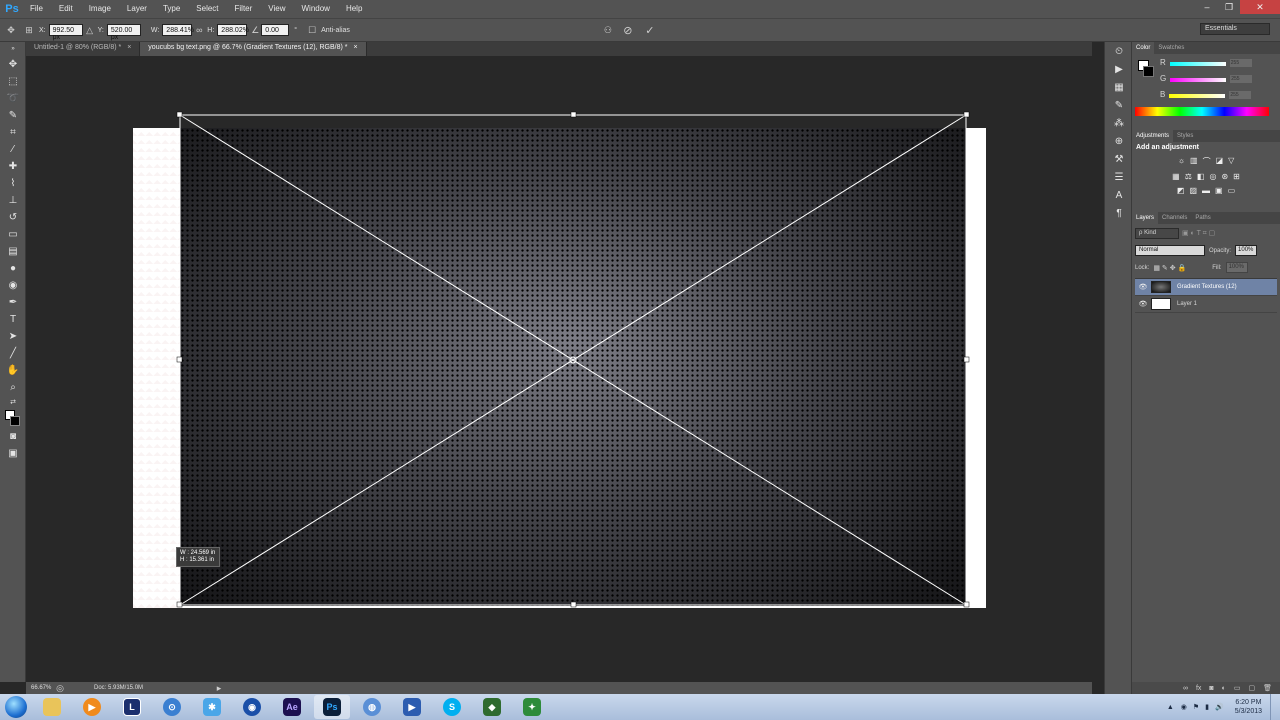  What do you see at coordinates (219, 688) in the screenshot?
I see `status-menu-arrow-icon: ▸` at bounding box center [219, 688].